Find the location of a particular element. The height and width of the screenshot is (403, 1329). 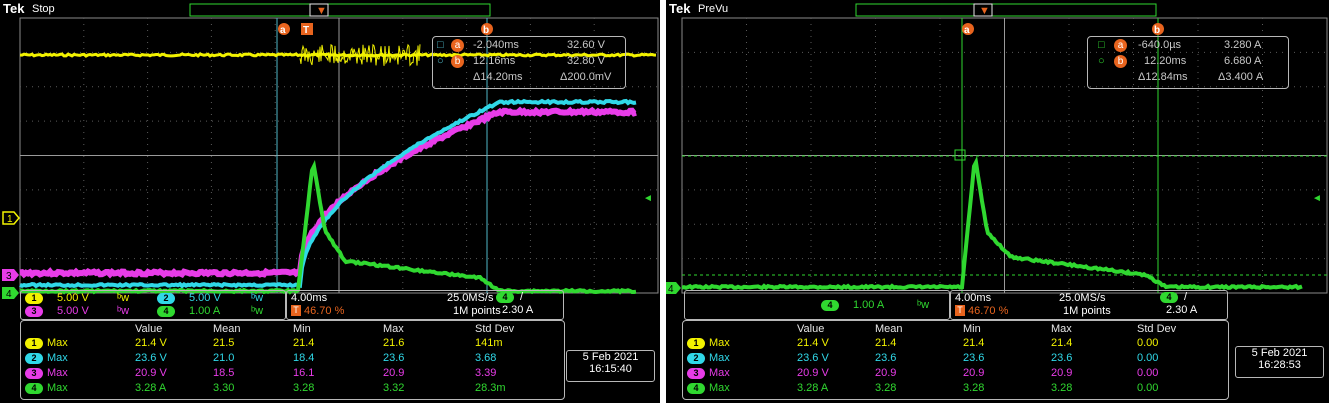

cursor-a-badge: a is located at coordinates (457, 45).